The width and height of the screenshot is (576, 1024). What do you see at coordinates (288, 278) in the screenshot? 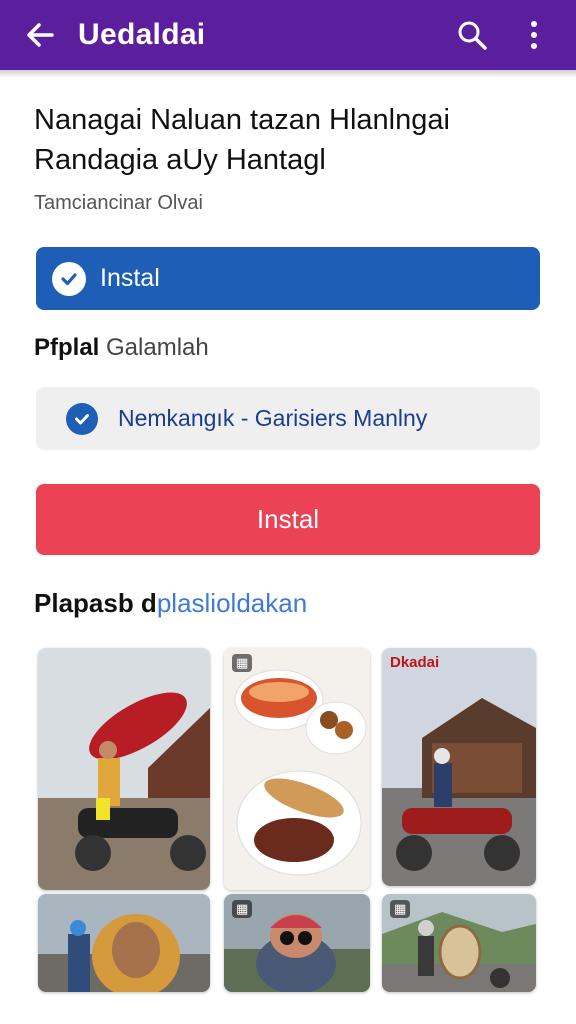
I see `install-button-primary: Instal` at bounding box center [288, 278].